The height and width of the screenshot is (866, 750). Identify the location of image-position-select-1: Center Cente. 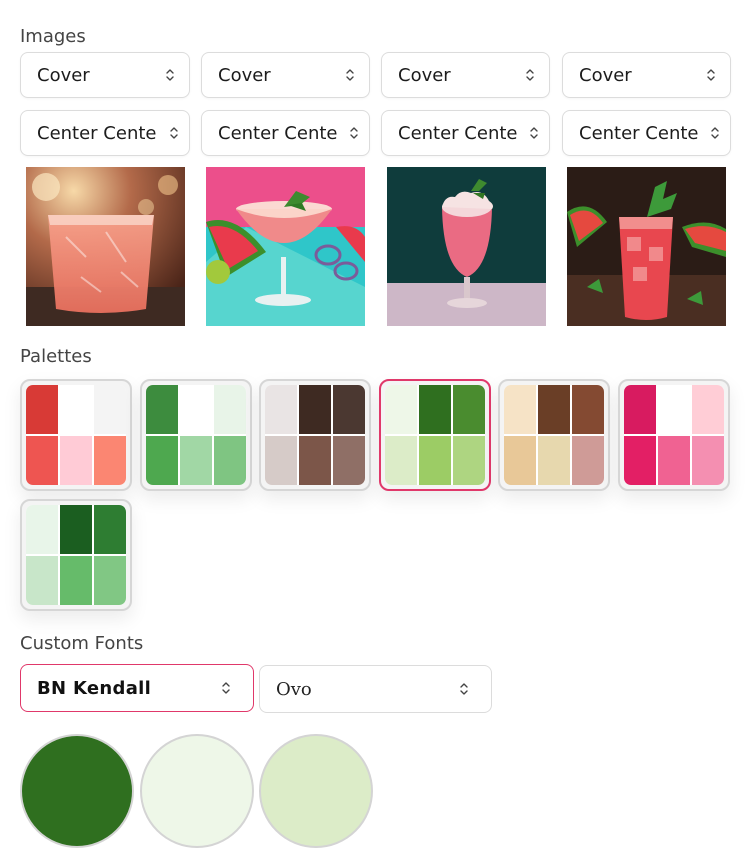
(105, 133).